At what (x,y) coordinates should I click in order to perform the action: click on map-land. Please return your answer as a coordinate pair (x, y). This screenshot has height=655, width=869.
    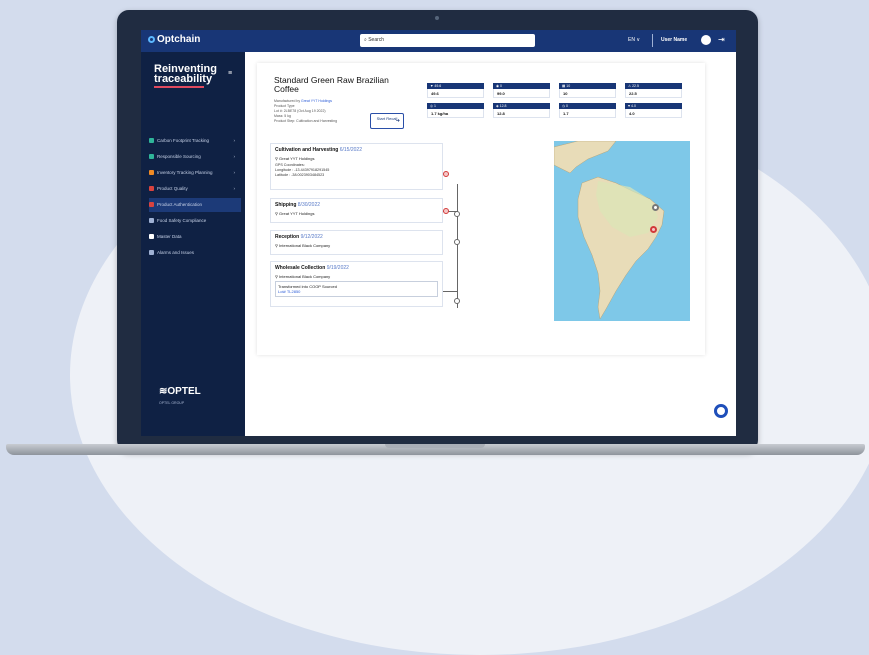
    Looking at the image, I should click on (609, 230).